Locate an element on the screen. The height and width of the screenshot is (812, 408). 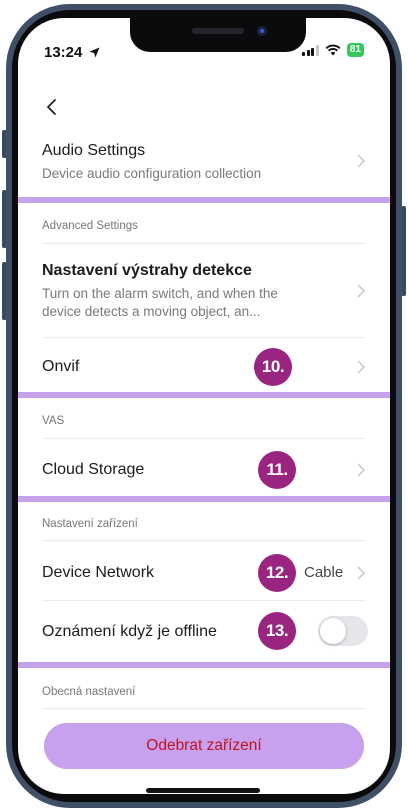
notch is located at coordinates (218, 35).